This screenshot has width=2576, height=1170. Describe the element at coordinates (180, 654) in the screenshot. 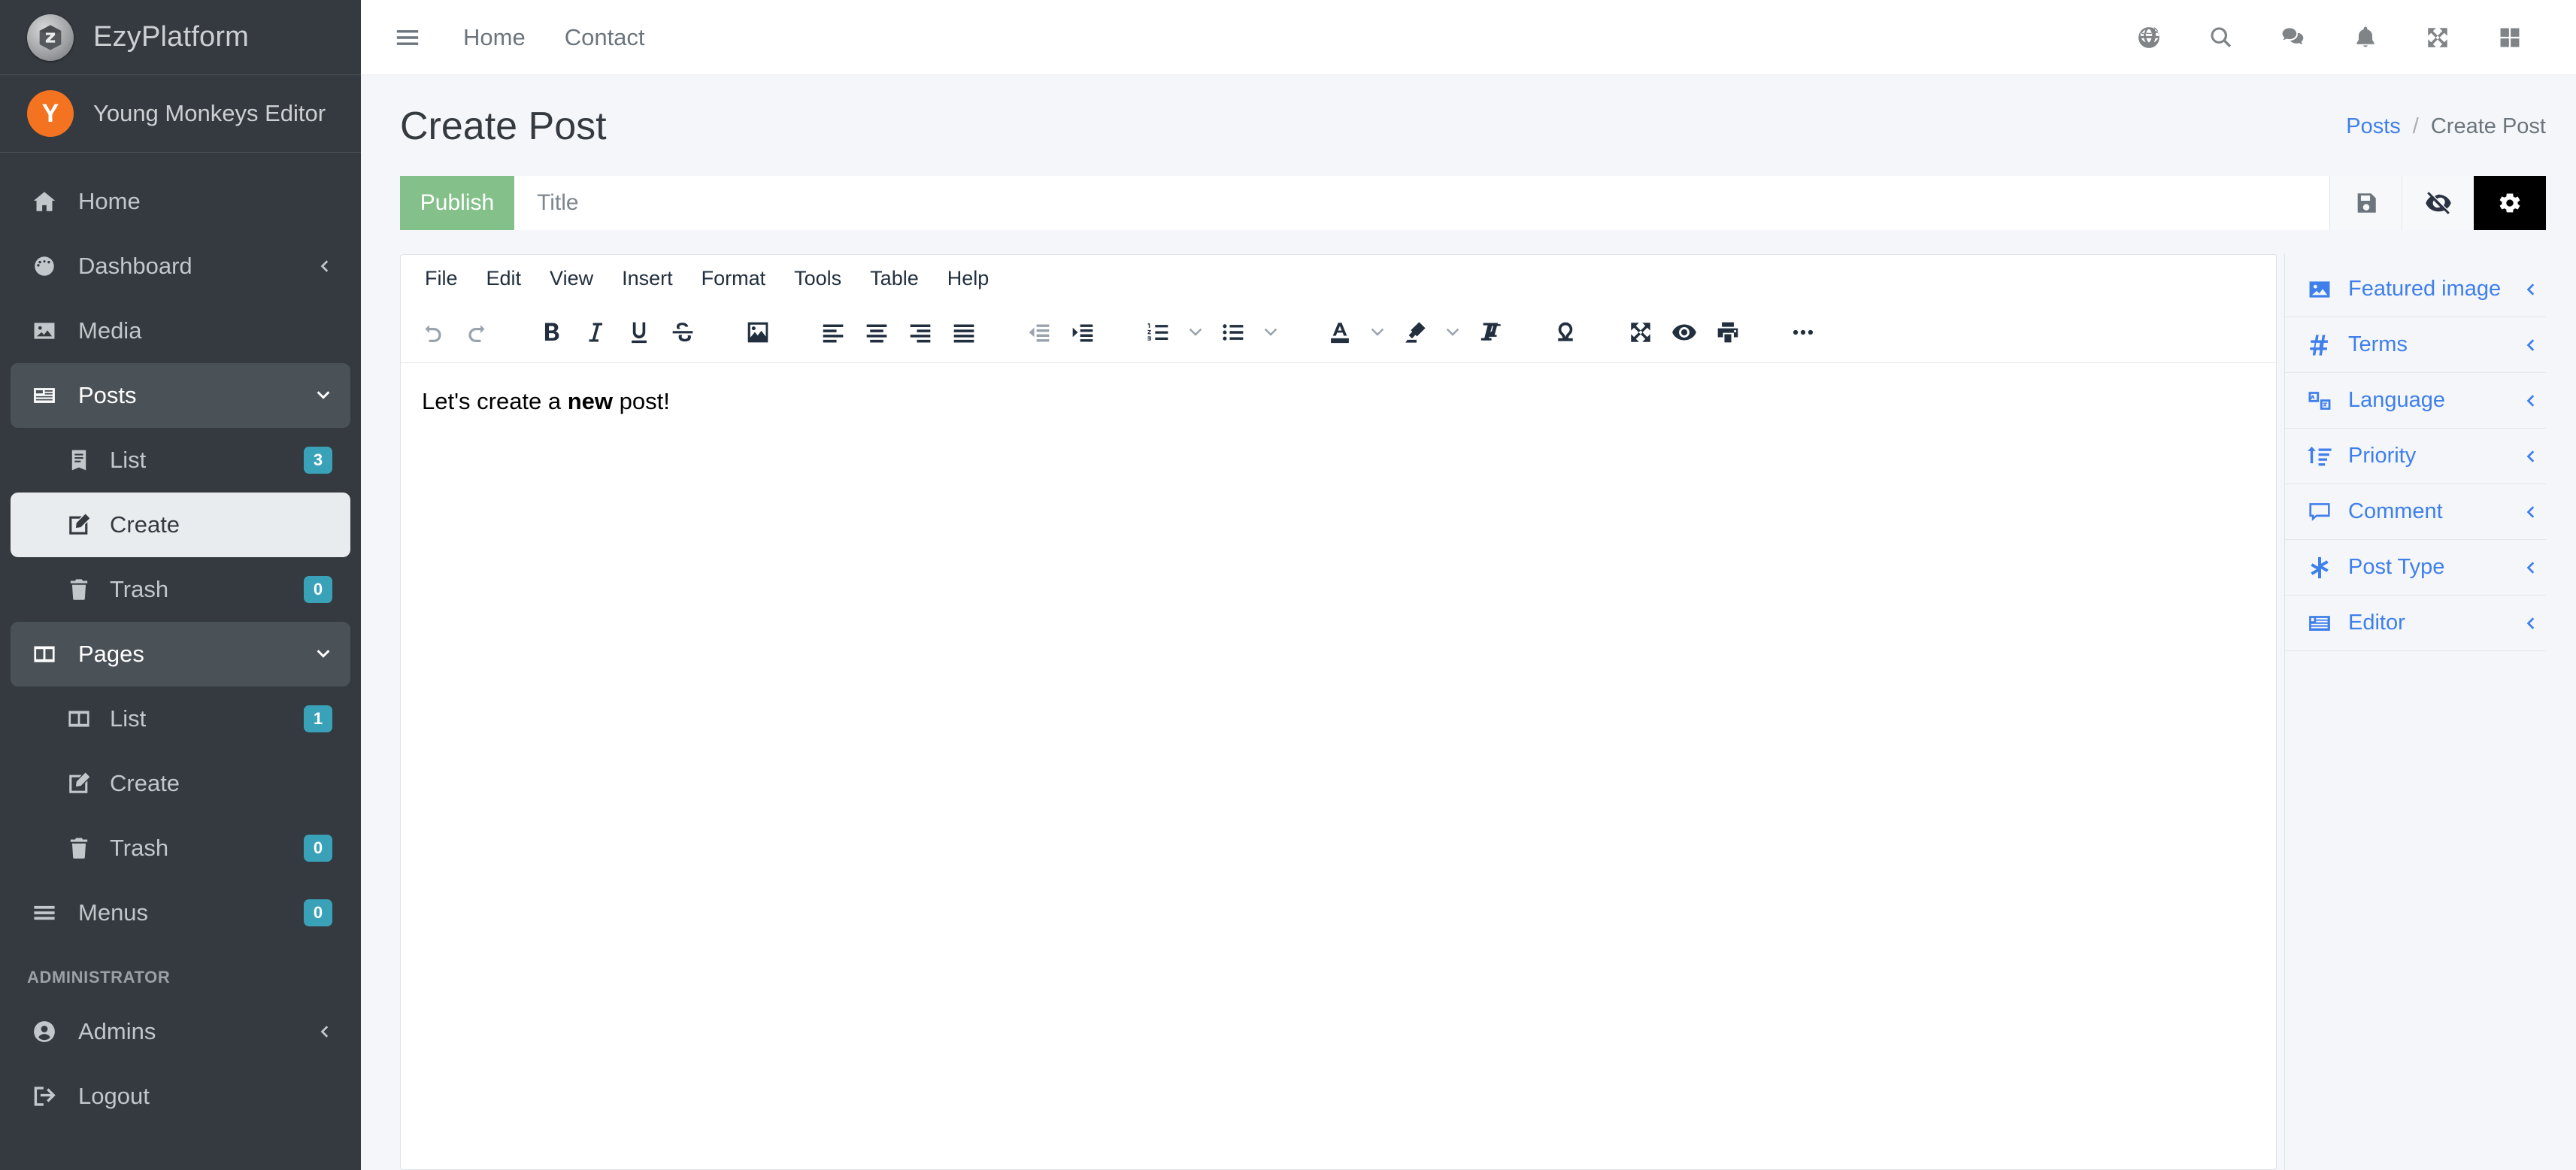

I see `sidebar-item-pages-m7: Pages` at that location.